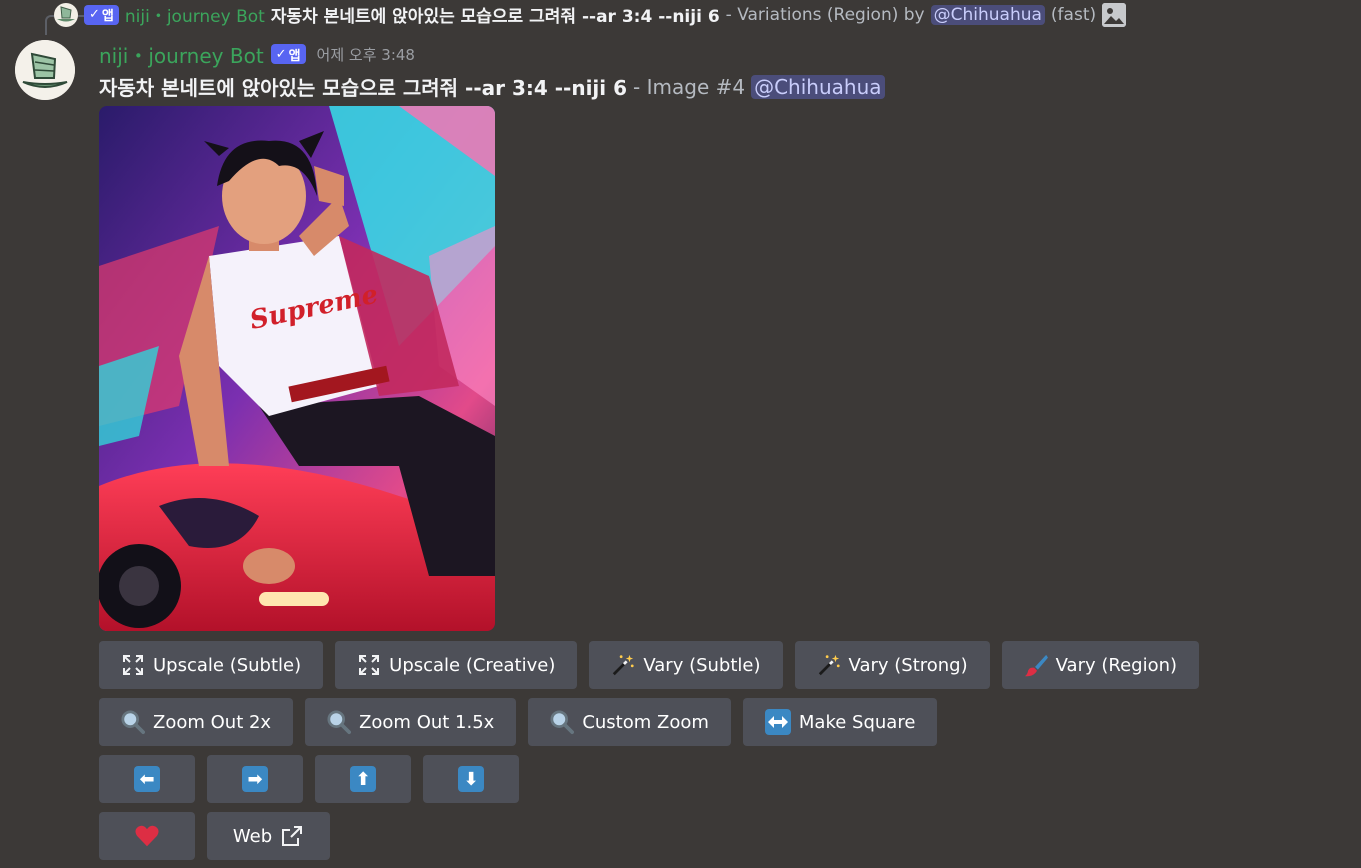  What do you see at coordinates (825, 14) in the screenshot?
I see `reply-suffix: - Variations (Region) by` at bounding box center [825, 14].